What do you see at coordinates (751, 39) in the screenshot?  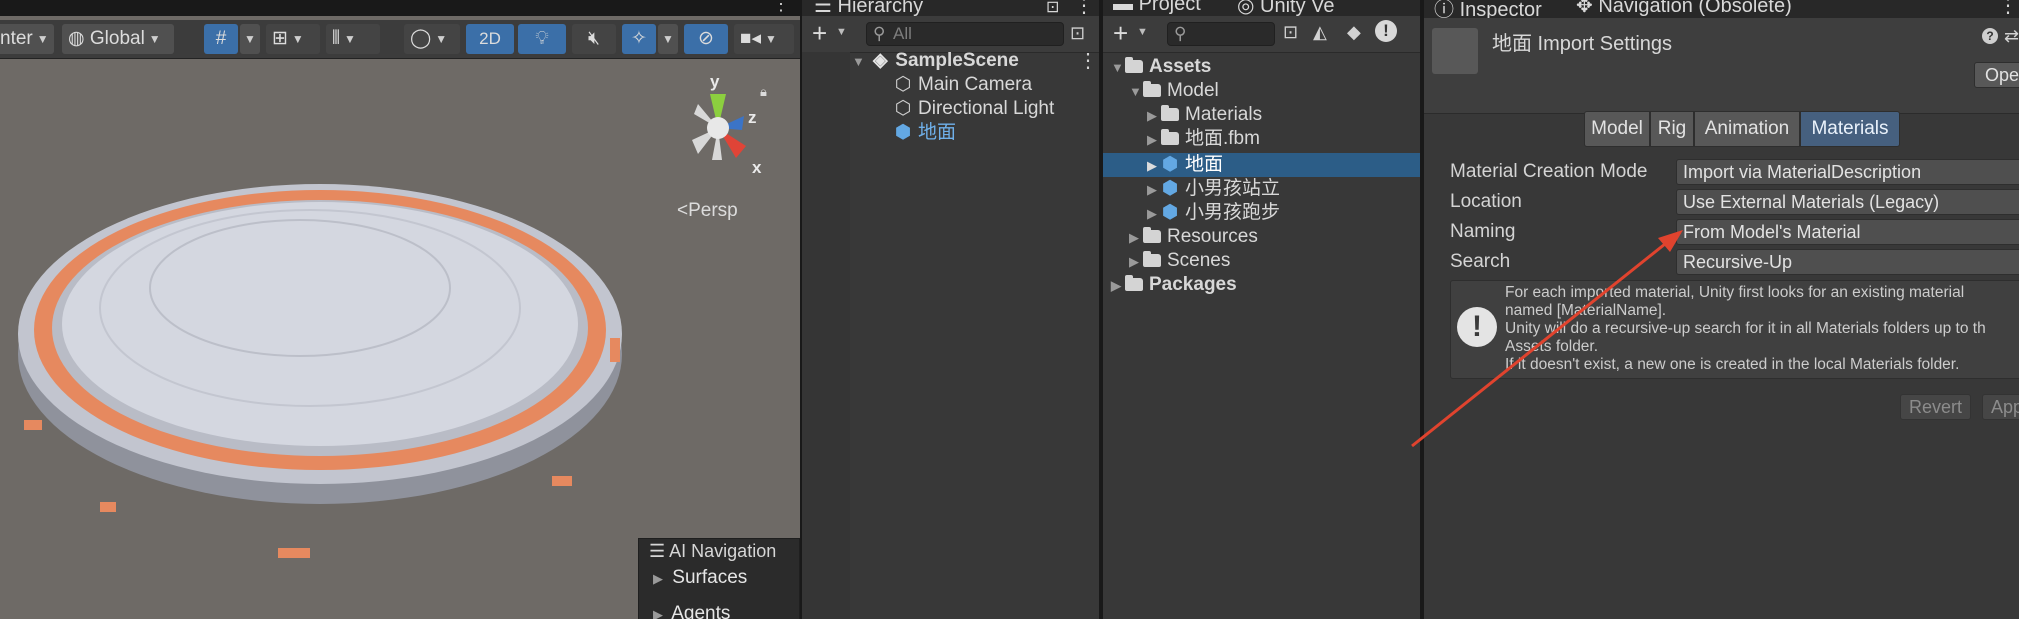 I see `camera-icon: ■◂` at bounding box center [751, 39].